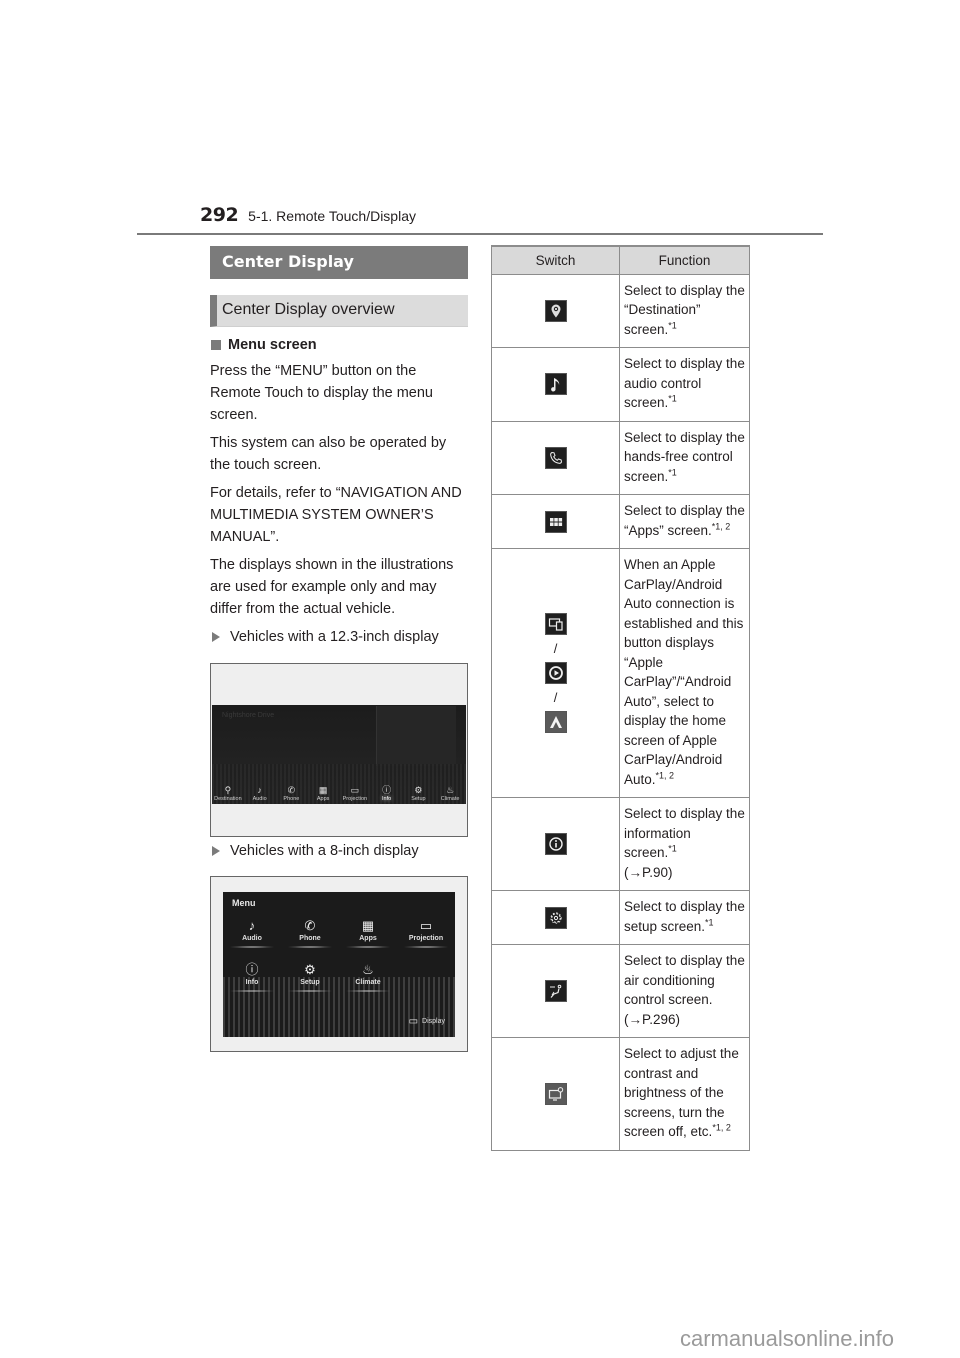 The image size is (960, 1358). I want to click on table-header-row: Switch Function, so click(620, 260).